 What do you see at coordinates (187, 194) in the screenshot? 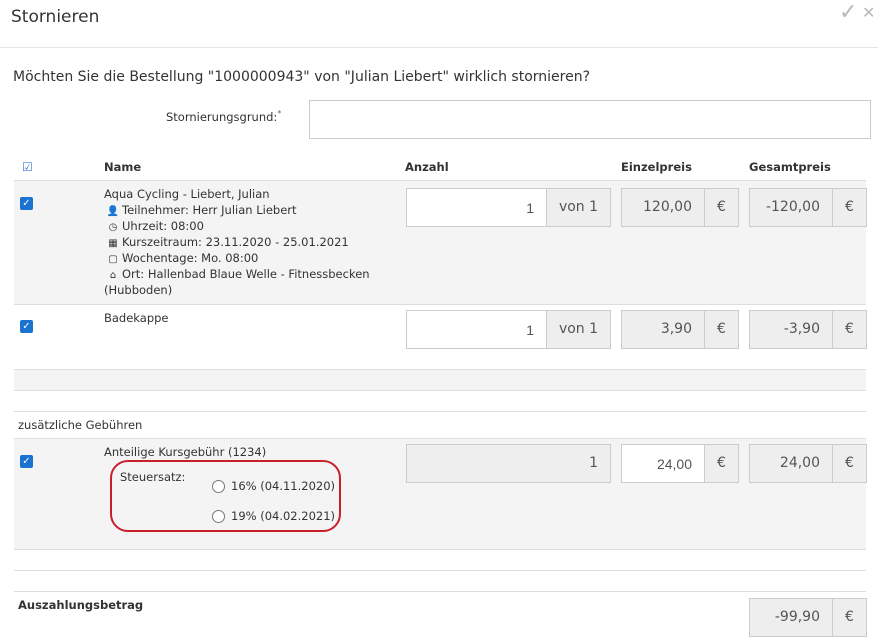
I see `item-name: Aqua Cycling - Liebert, Julian` at bounding box center [187, 194].